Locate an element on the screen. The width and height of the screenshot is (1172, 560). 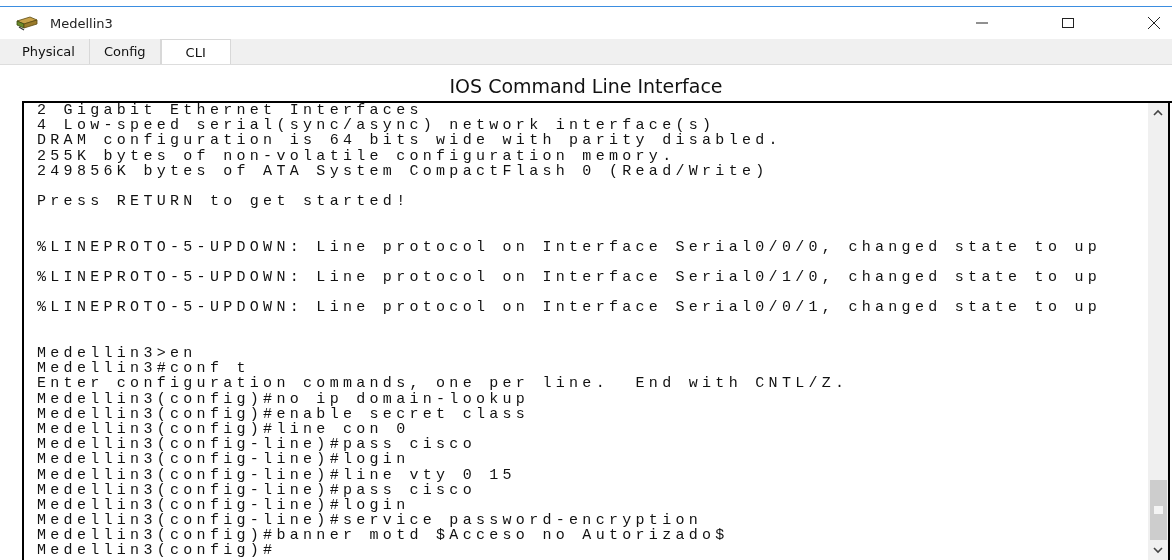
terminal-line: Medellin3(config)#line con 0 is located at coordinates (223, 429).